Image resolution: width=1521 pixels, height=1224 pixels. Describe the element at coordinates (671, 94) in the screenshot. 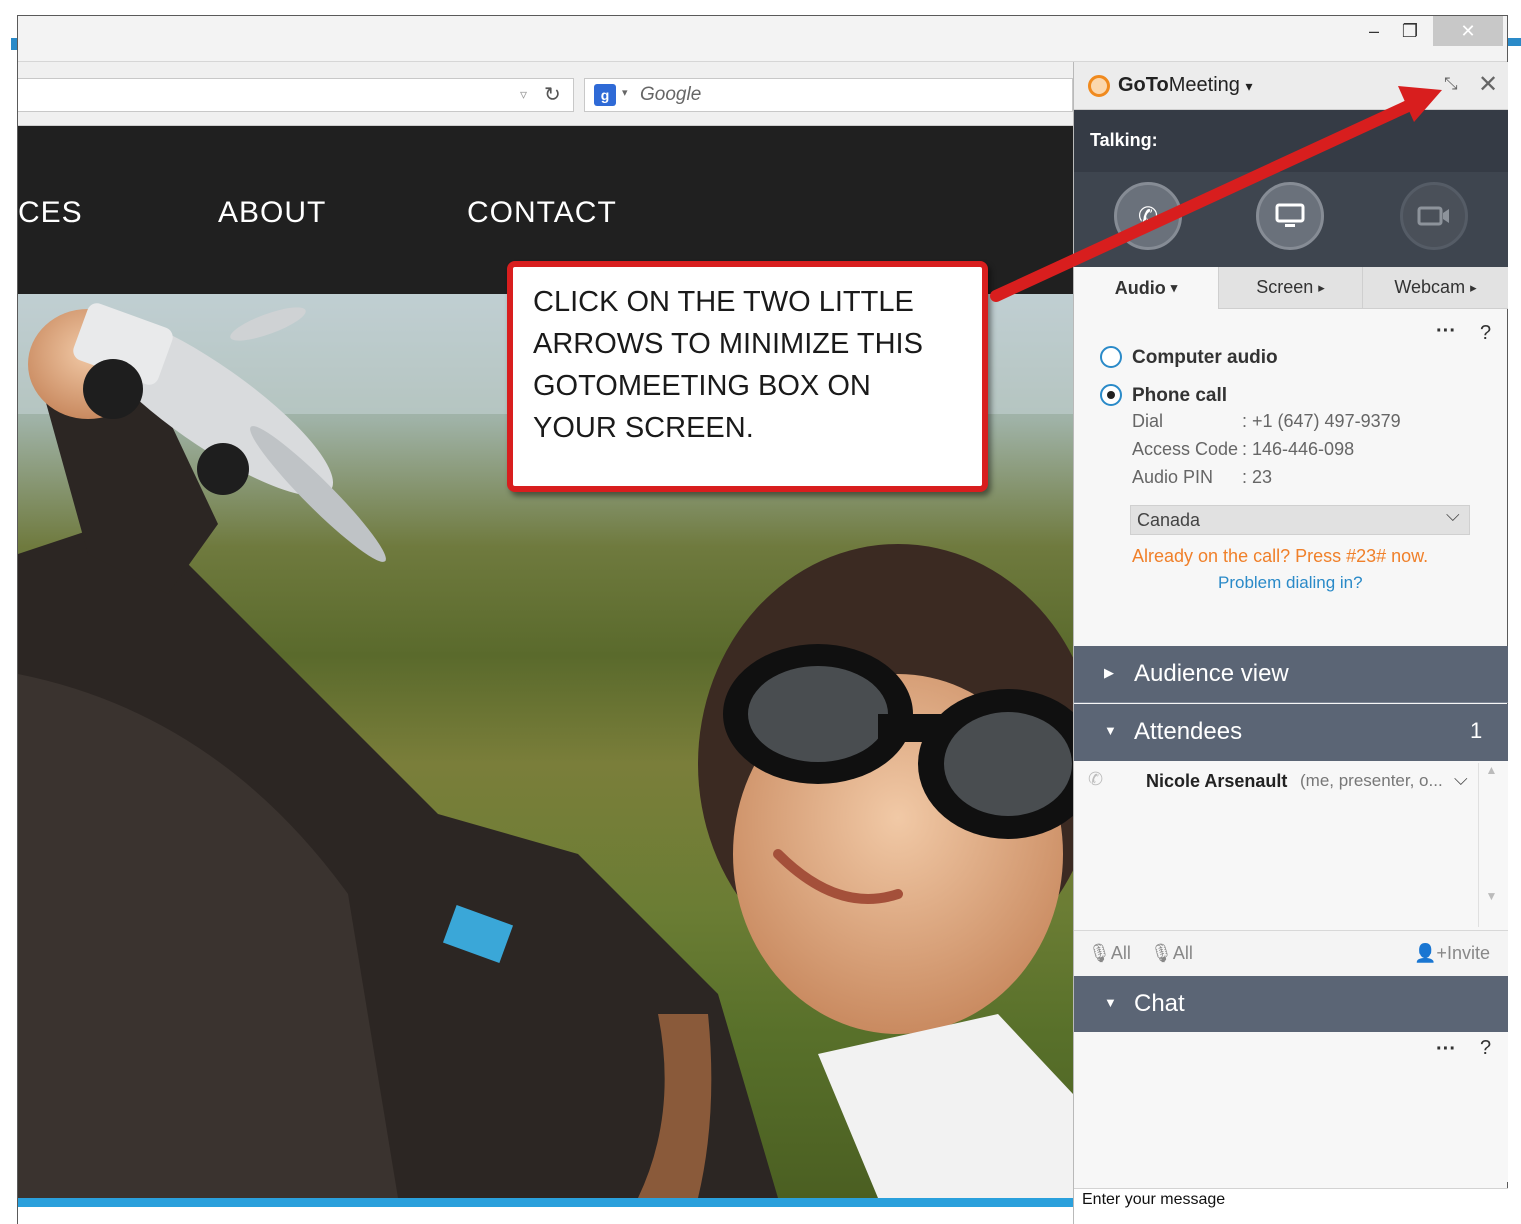

I see `search-placeholder: Google` at that location.